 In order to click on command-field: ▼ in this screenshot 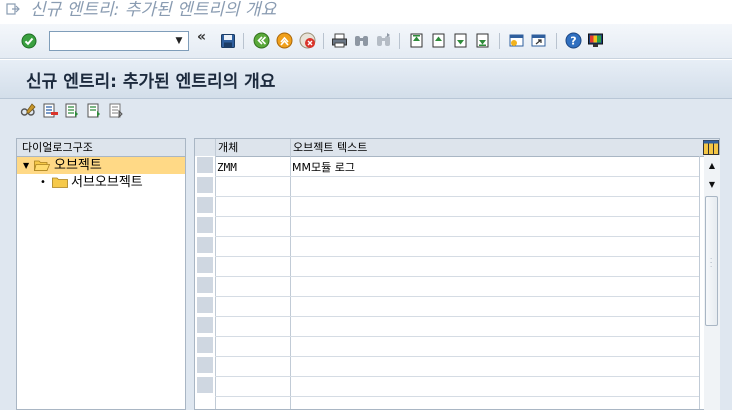, I will do `click(119, 41)`.